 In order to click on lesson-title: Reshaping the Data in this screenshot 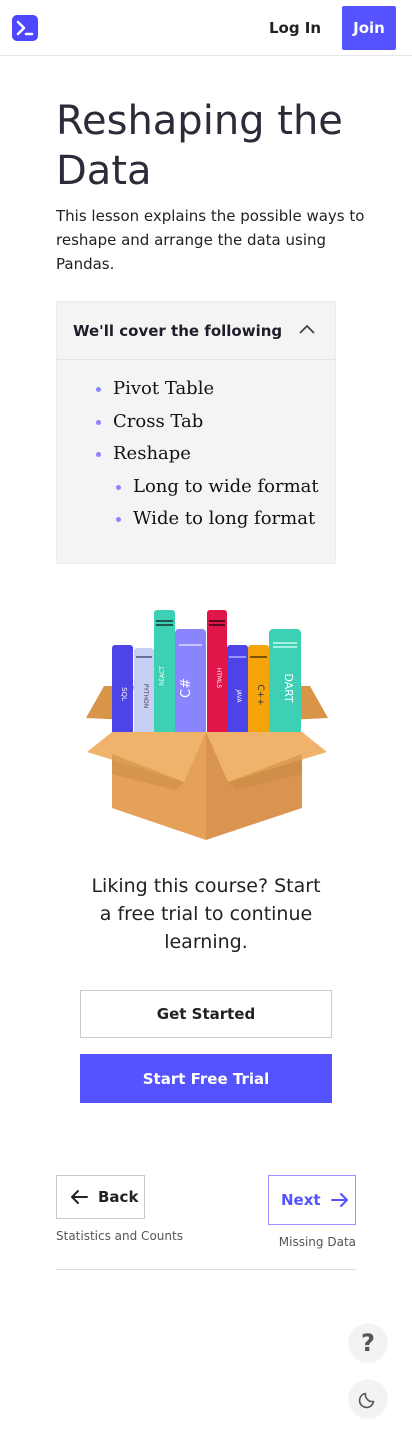, I will do `click(199, 146)`.